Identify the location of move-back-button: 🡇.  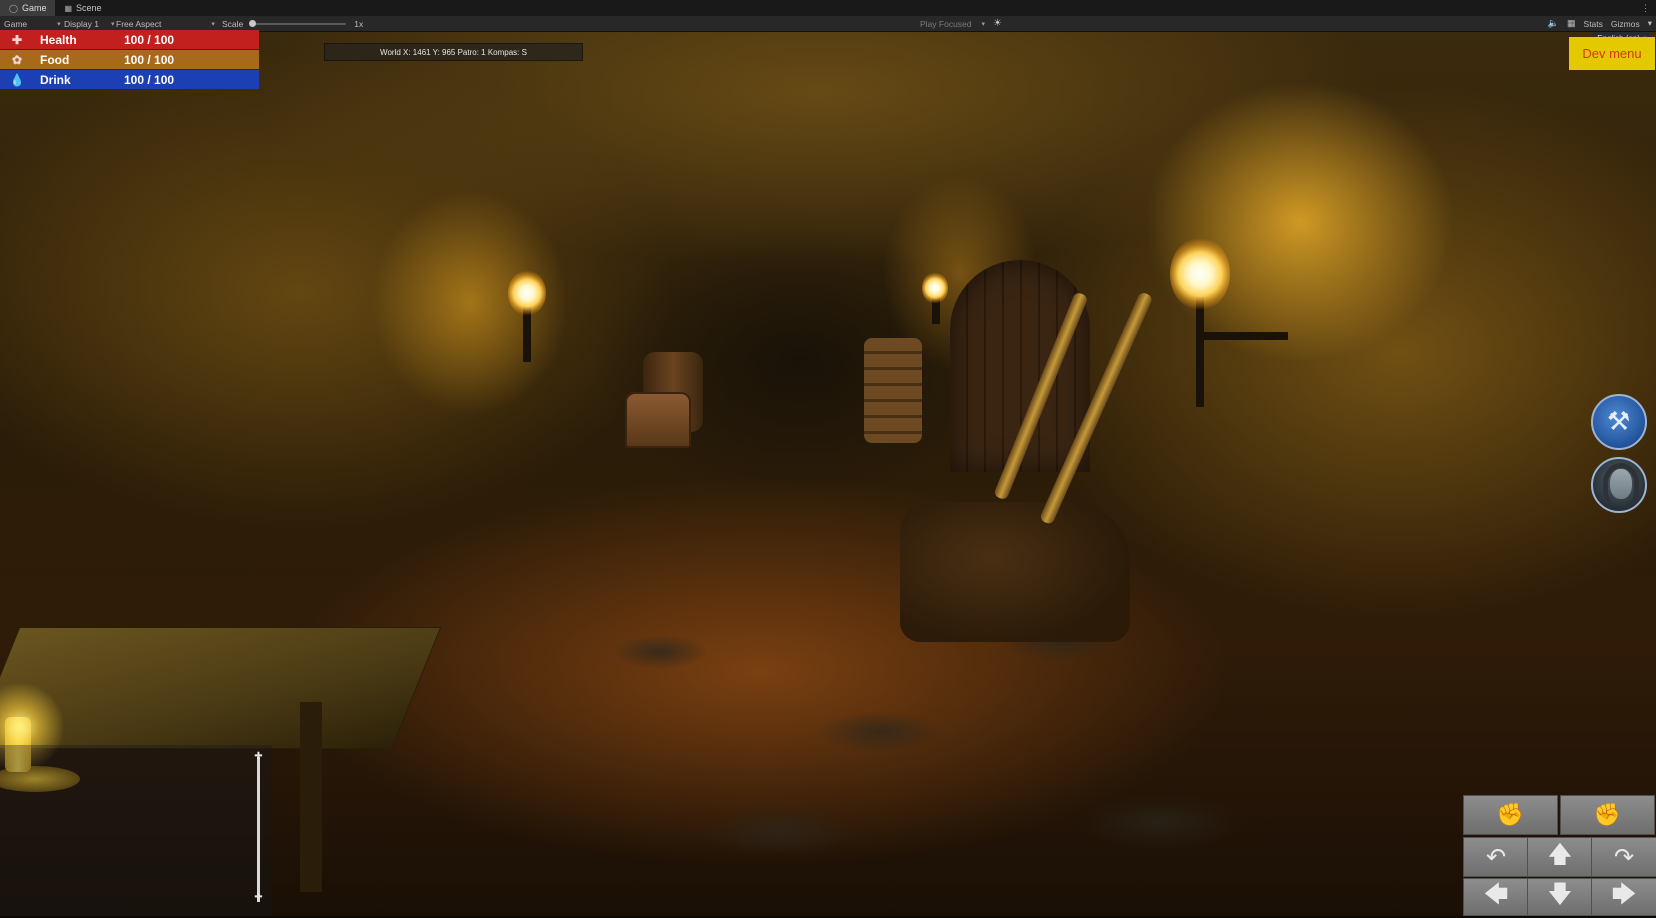
(1560, 897).